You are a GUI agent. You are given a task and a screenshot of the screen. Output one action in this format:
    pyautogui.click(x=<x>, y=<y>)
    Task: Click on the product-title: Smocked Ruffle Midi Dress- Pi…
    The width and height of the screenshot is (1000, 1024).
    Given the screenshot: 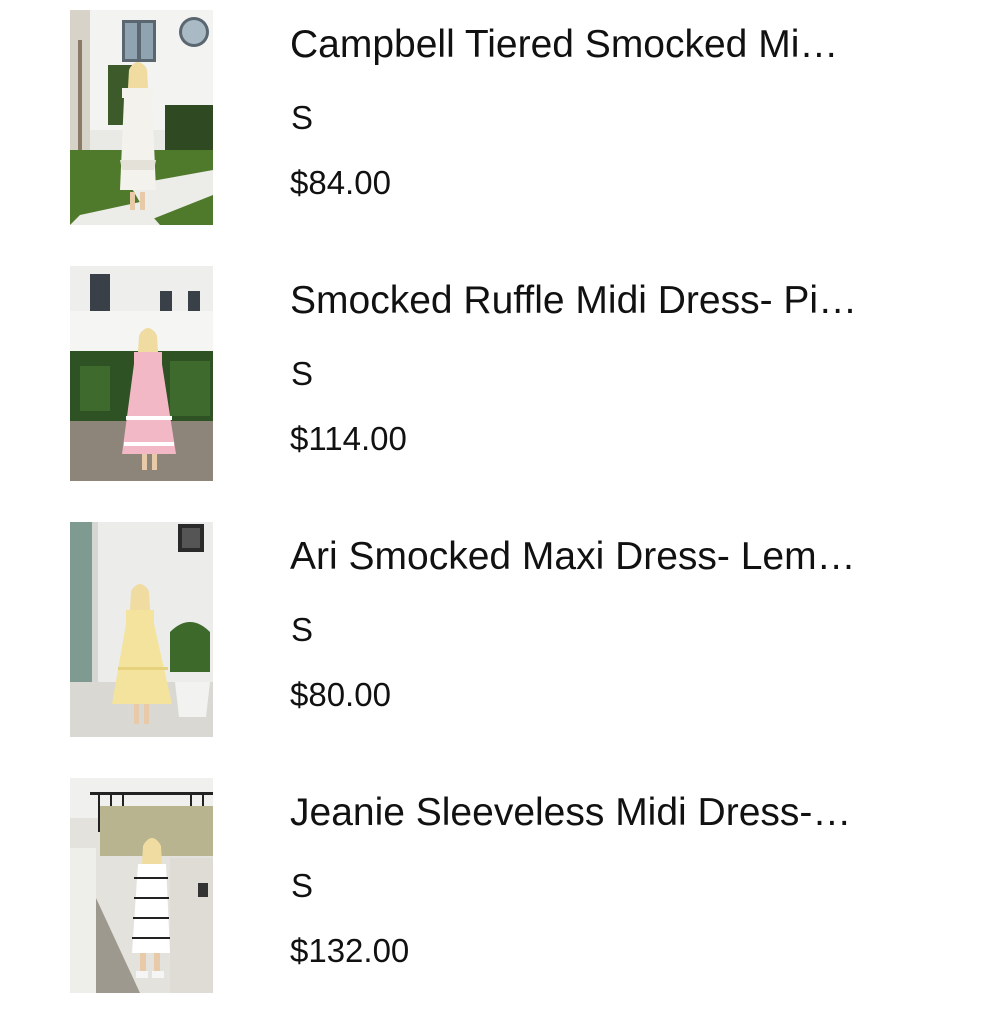 What is the action you would take?
    pyautogui.click(x=610, y=301)
    